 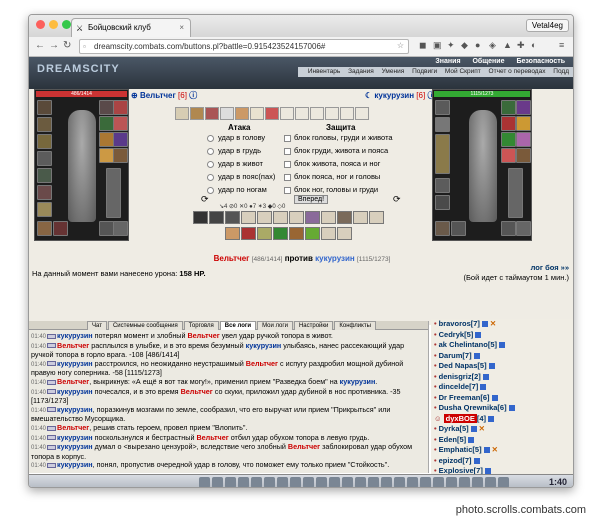 I want to click on user-name: Cedryk, so click(x=451, y=334).